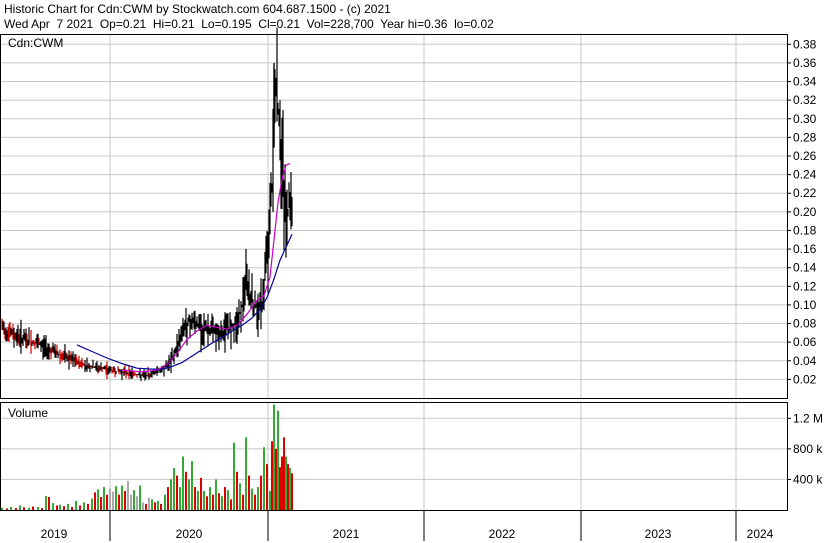 This screenshot has width=830, height=543. I want to click on year-label-2024: 2024, so click(760, 534).